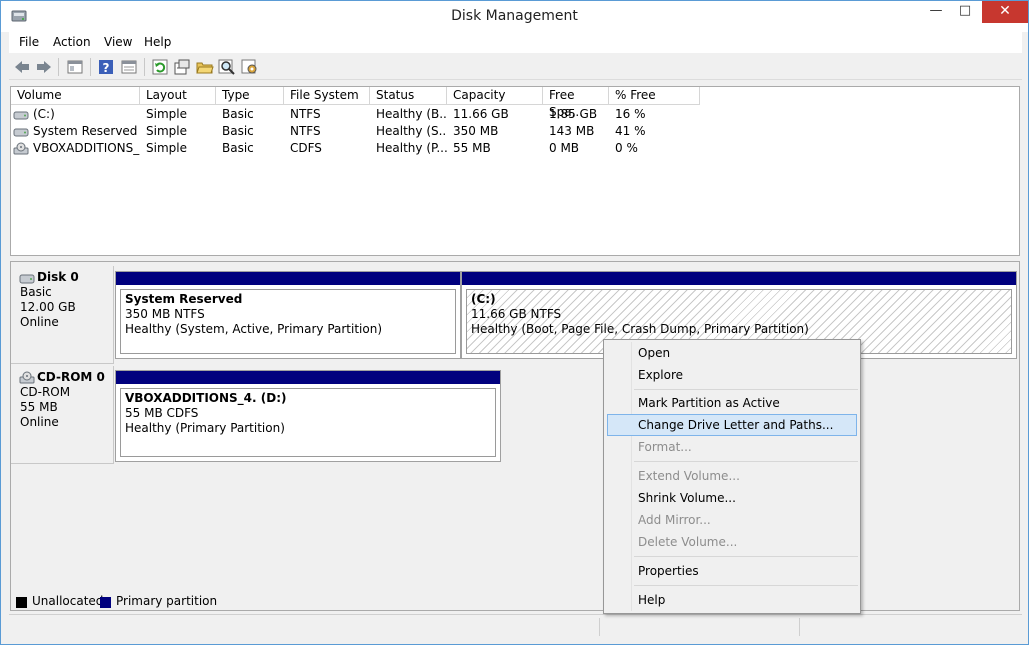  What do you see at coordinates (165, 314) in the screenshot?
I see `partition-fs: 350 MB NTFS` at bounding box center [165, 314].